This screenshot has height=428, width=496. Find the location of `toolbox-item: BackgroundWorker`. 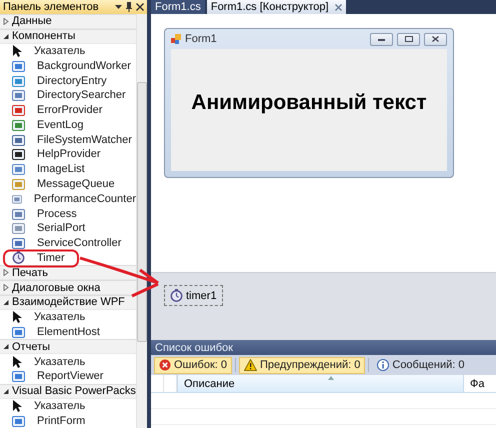

toolbox-item: BackgroundWorker is located at coordinates (68, 66).